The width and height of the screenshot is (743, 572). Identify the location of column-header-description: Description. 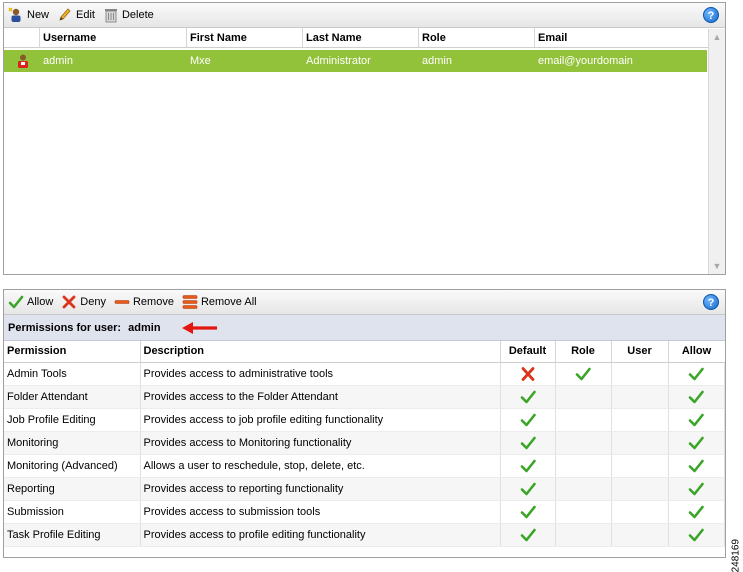
(320, 352).